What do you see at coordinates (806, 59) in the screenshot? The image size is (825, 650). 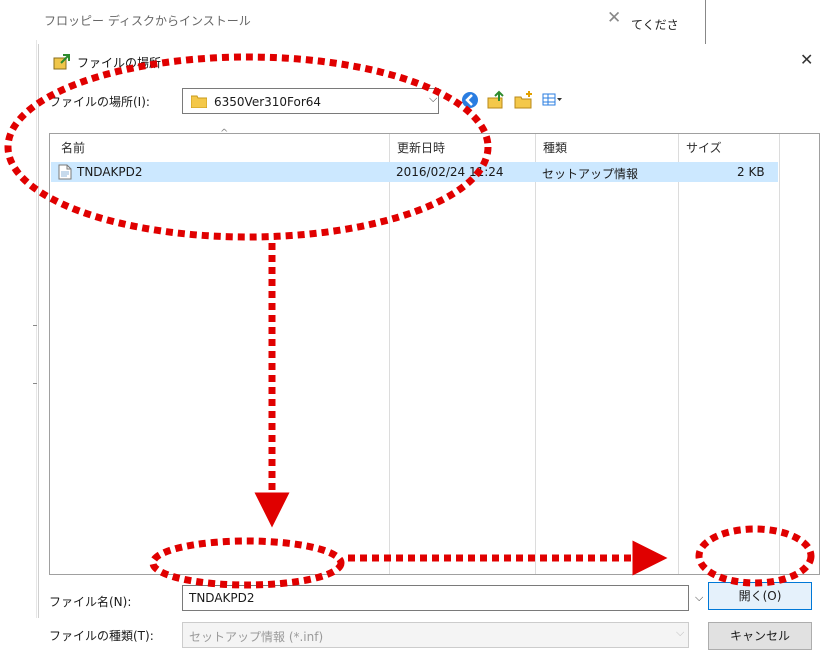 I see `close-icon: ✕` at bounding box center [806, 59].